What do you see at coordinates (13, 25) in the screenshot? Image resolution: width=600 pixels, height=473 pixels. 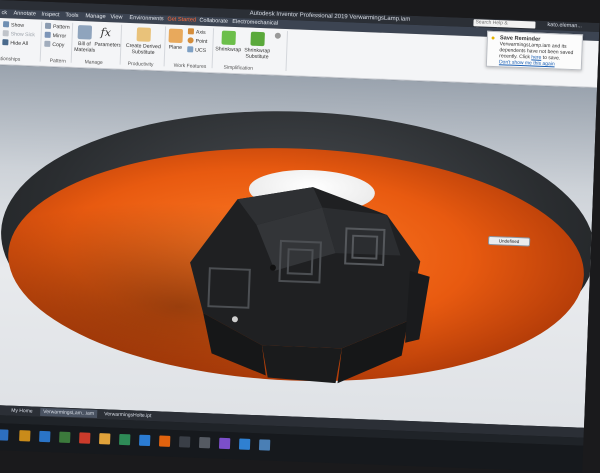 I see `show-button: Show` at bounding box center [13, 25].